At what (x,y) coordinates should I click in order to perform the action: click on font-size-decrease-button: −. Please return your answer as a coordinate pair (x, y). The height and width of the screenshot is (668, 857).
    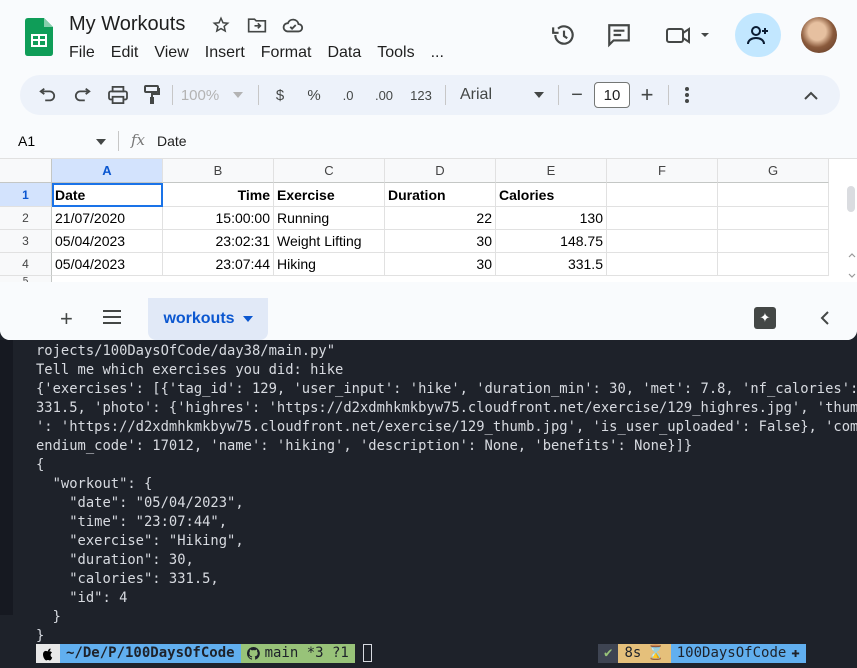
    Looking at the image, I should click on (577, 95).